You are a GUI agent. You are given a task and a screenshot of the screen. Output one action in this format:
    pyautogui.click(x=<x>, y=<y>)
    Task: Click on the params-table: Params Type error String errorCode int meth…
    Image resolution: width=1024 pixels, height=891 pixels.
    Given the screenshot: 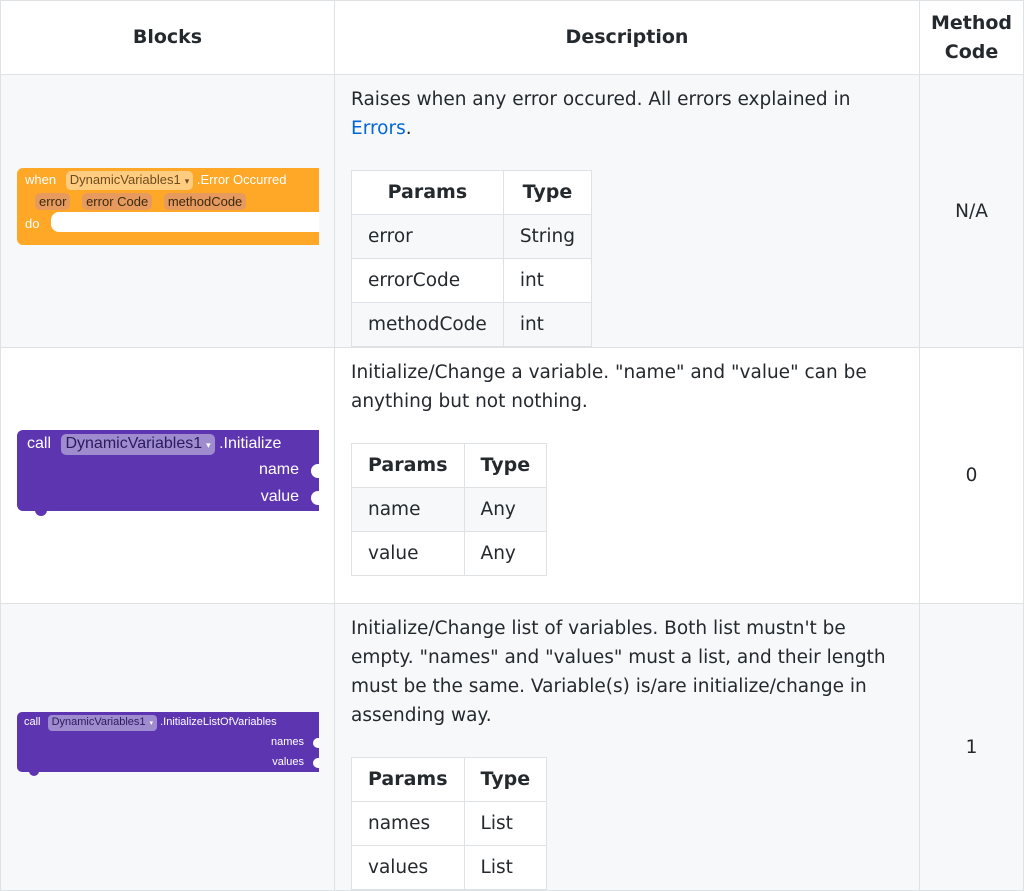 What is the action you would take?
    pyautogui.click(x=472, y=258)
    